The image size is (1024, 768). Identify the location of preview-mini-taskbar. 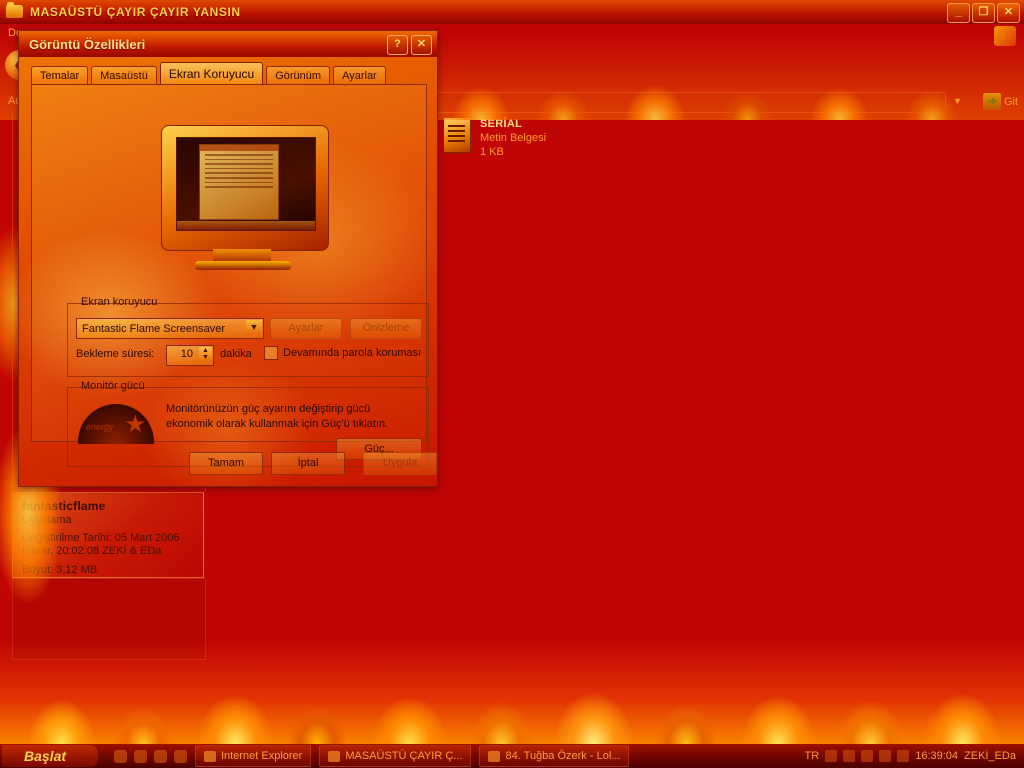
(246, 225).